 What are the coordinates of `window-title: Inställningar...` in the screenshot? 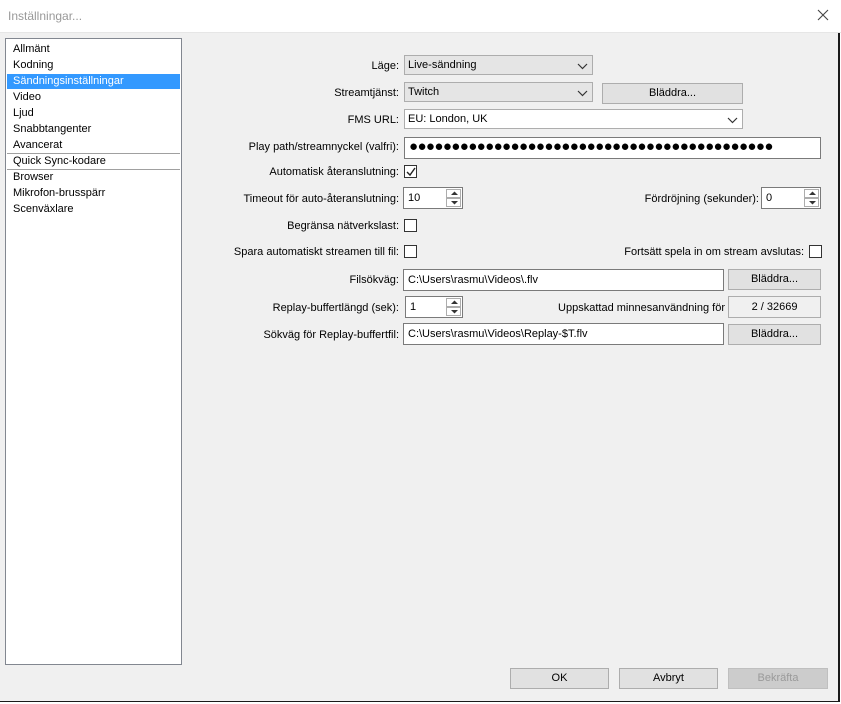 It's located at (45, 16).